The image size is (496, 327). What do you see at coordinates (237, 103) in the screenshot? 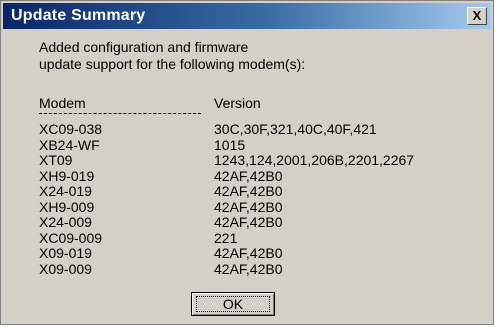
I see `version-column-header: Version` at bounding box center [237, 103].